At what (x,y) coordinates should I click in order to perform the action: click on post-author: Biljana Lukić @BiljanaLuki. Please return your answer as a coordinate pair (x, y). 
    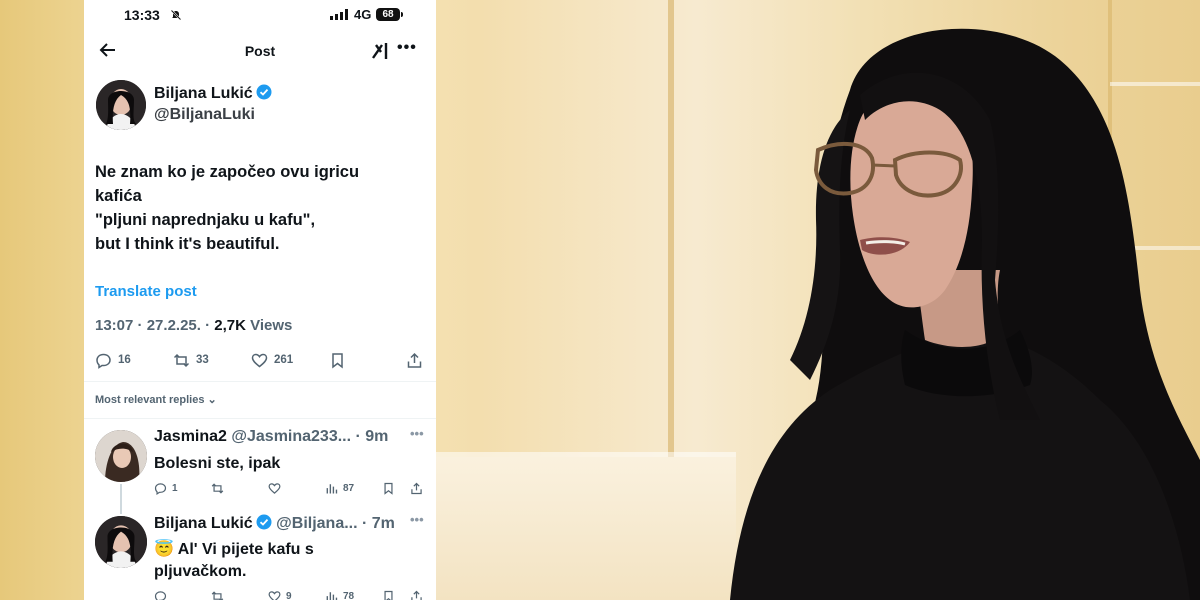
    Looking at the image, I should click on (261, 106).